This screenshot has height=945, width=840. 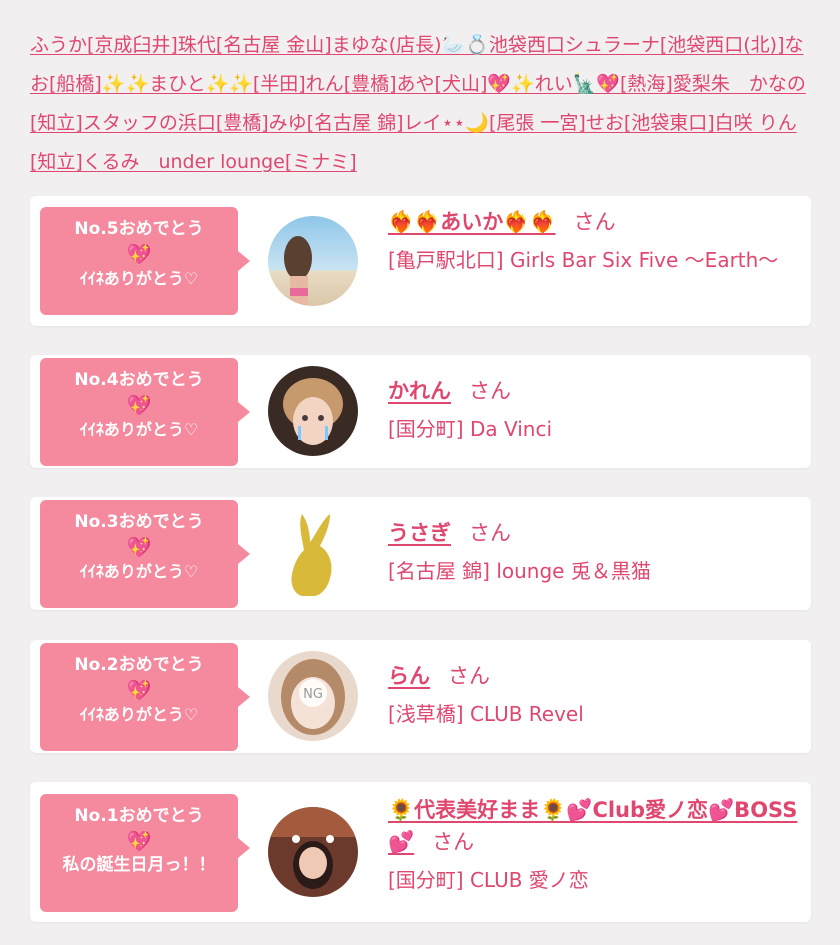 What do you see at coordinates (409, 676) in the screenshot?
I see `girl-name-link: らん` at bounding box center [409, 676].